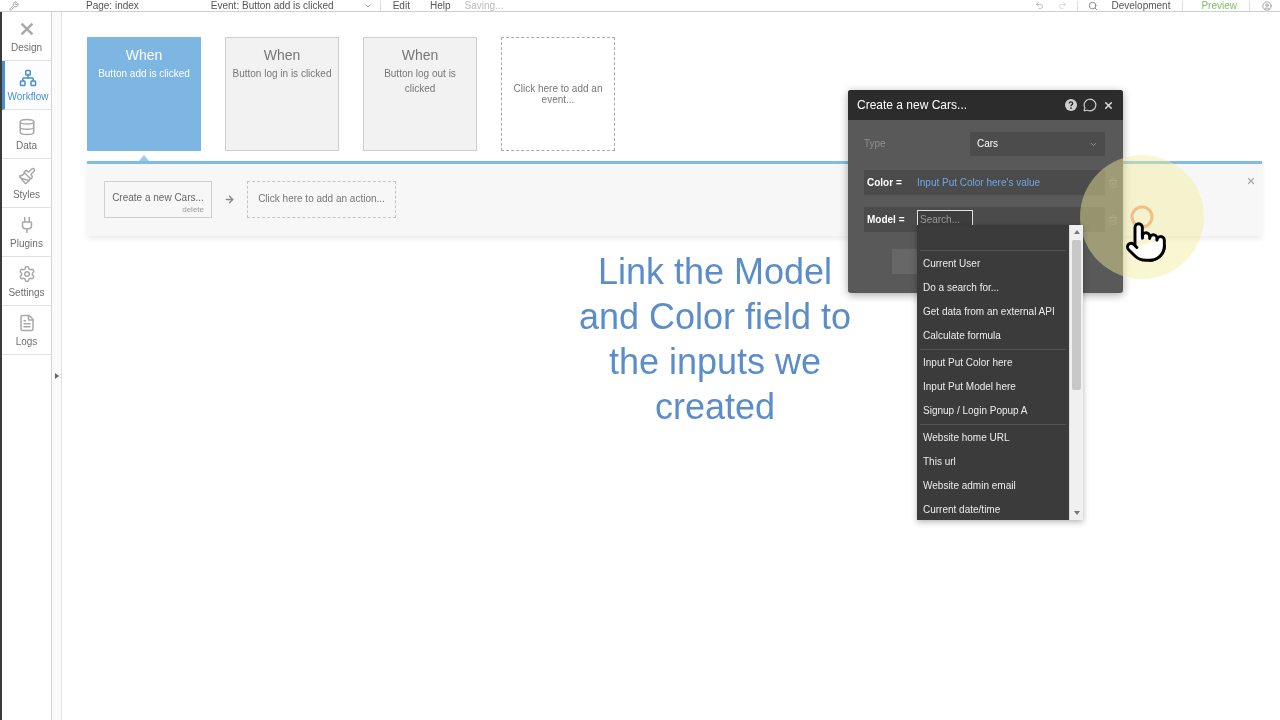 The height and width of the screenshot is (720, 1280). I want to click on event-description: Button add is clicked, so click(144, 74).